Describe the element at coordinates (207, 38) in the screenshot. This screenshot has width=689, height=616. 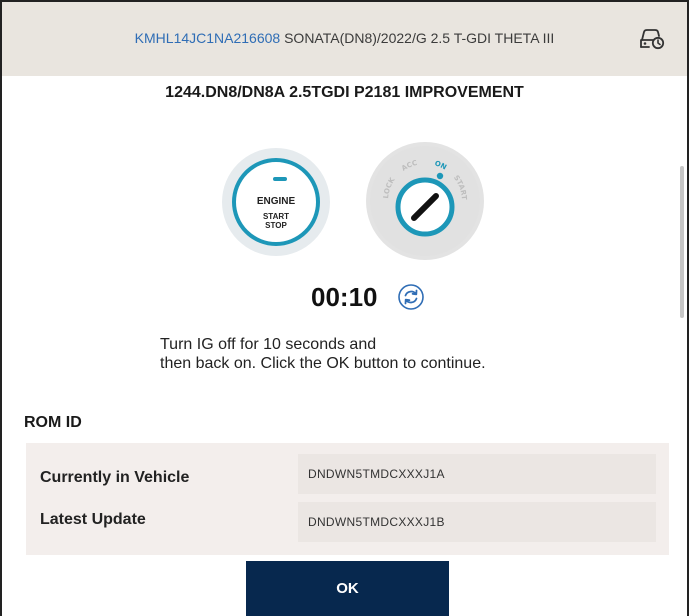
I see `vin-number: KMHL14JC1NA216608` at that location.